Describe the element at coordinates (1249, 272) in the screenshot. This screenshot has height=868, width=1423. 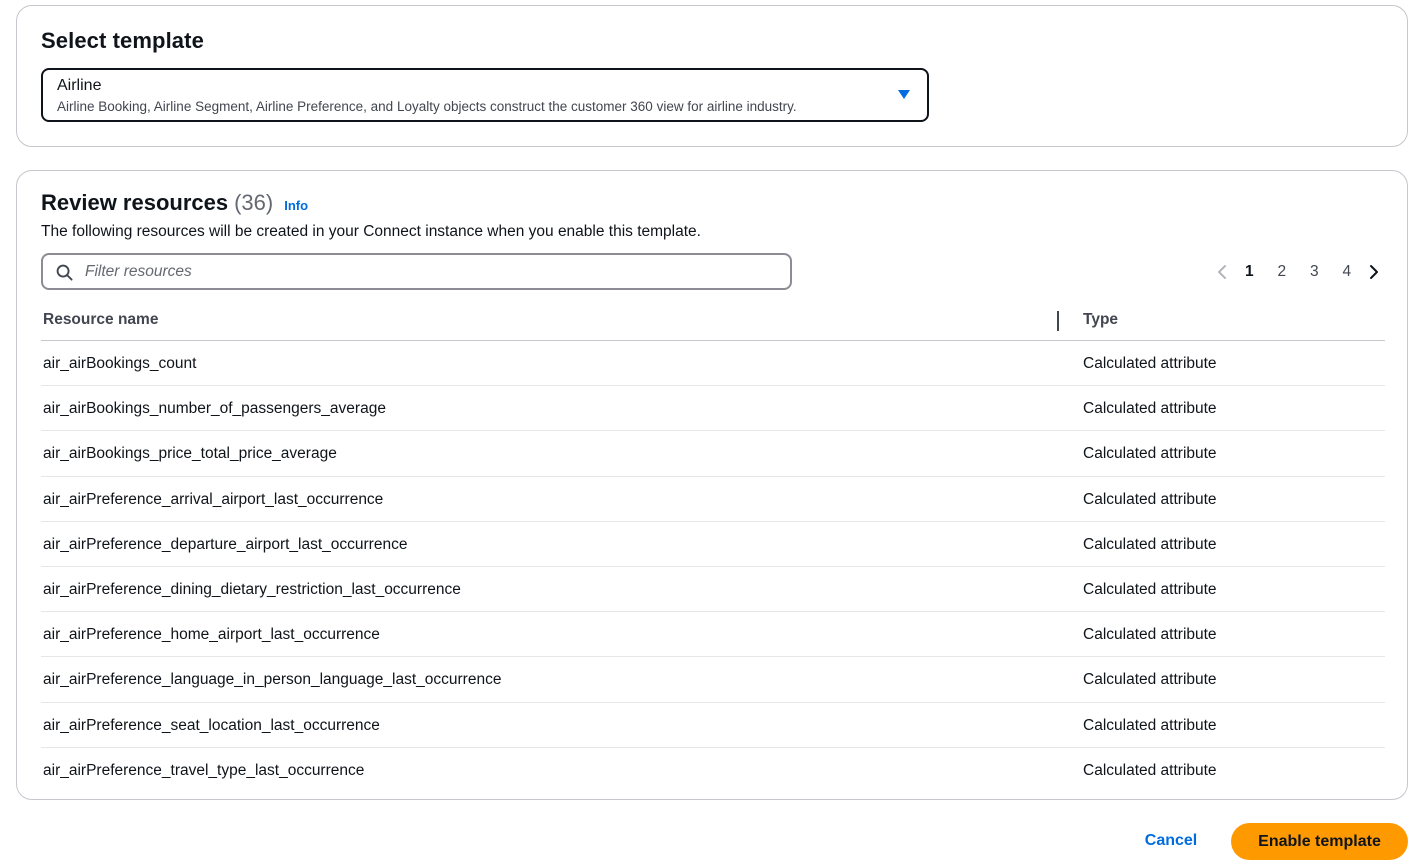
I see `page-1-button: 1` at that location.